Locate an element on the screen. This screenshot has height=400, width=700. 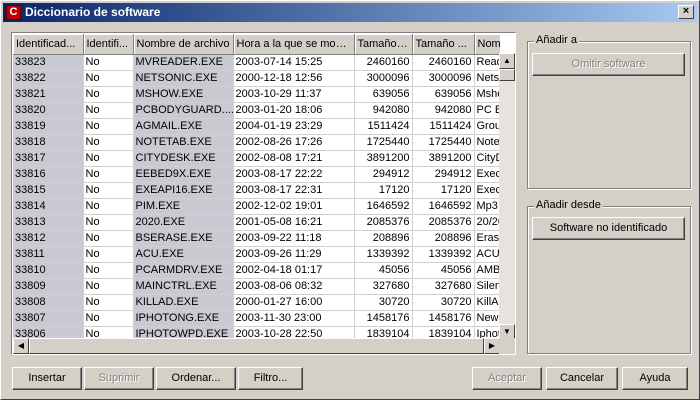
window-title: Diccionario de software is located at coordinates (93, 12).